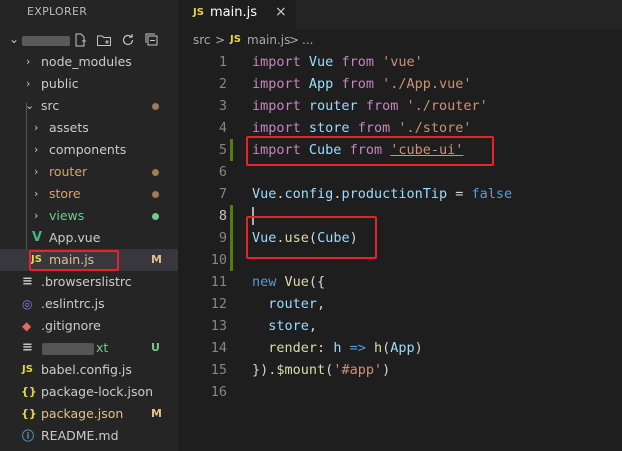 This screenshot has width=622, height=451. I want to click on code-line: 8, so click(400, 216).